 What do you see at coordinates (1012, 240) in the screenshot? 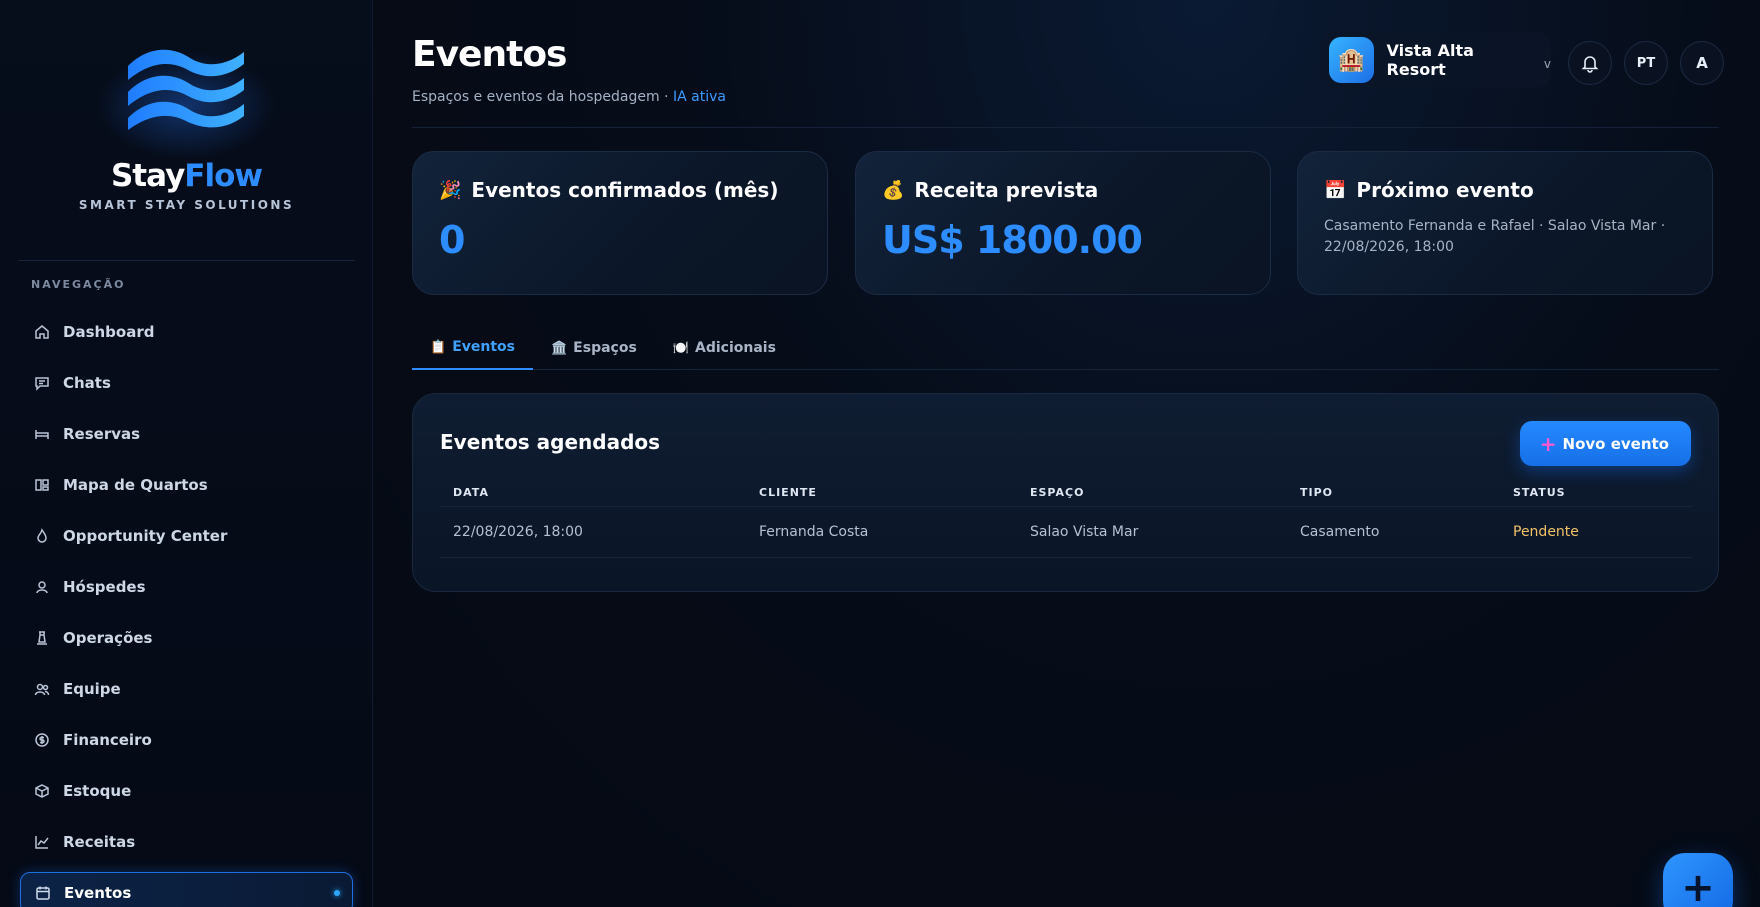
I see `card-value: US$ 1800.00` at bounding box center [1012, 240].